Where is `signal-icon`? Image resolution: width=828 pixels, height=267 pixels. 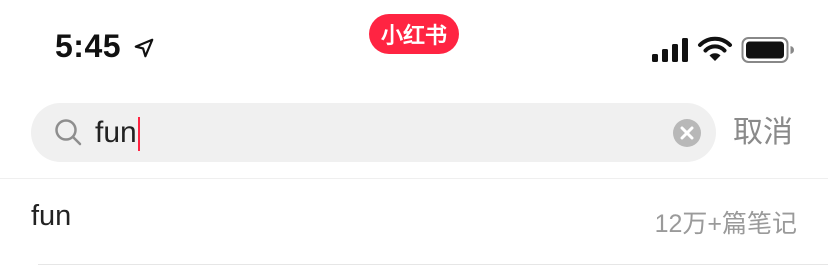 signal-icon is located at coordinates (670, 50).